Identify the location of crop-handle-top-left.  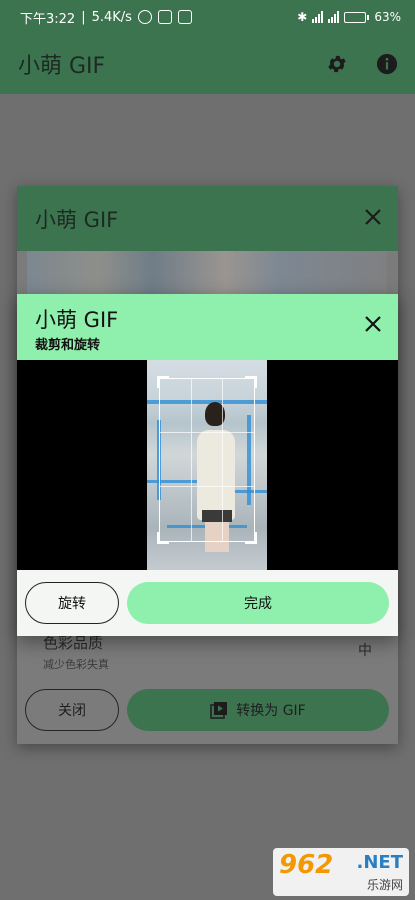
(163, 382).